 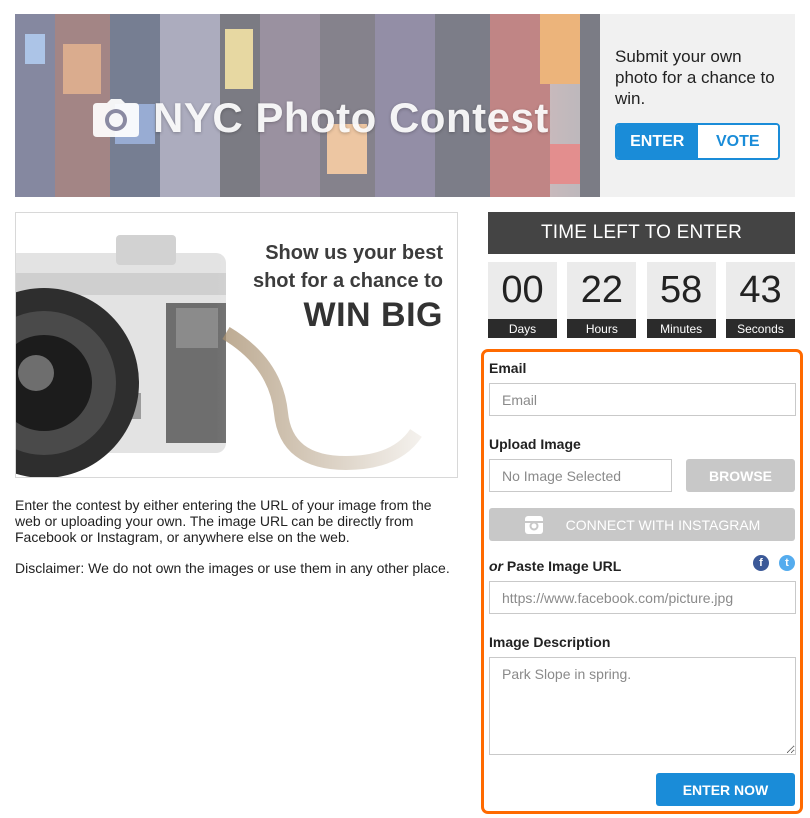 What do you see at coordinates (535, 444) in the screenshot?
I see `upload-label: Upload Image` at bounding box center [535, 444].